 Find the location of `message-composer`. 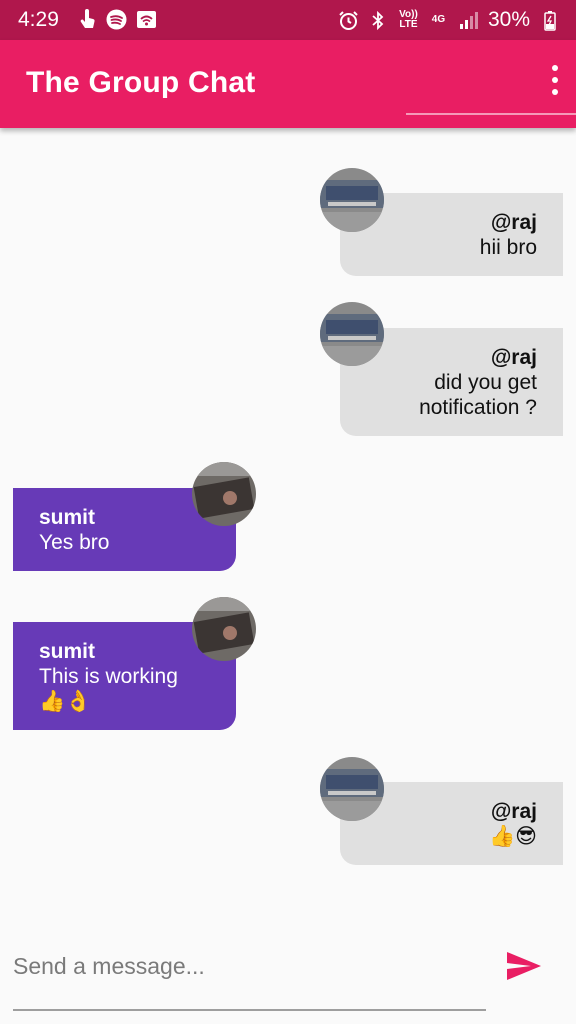

message-composer is located at coordinates (288, 977).